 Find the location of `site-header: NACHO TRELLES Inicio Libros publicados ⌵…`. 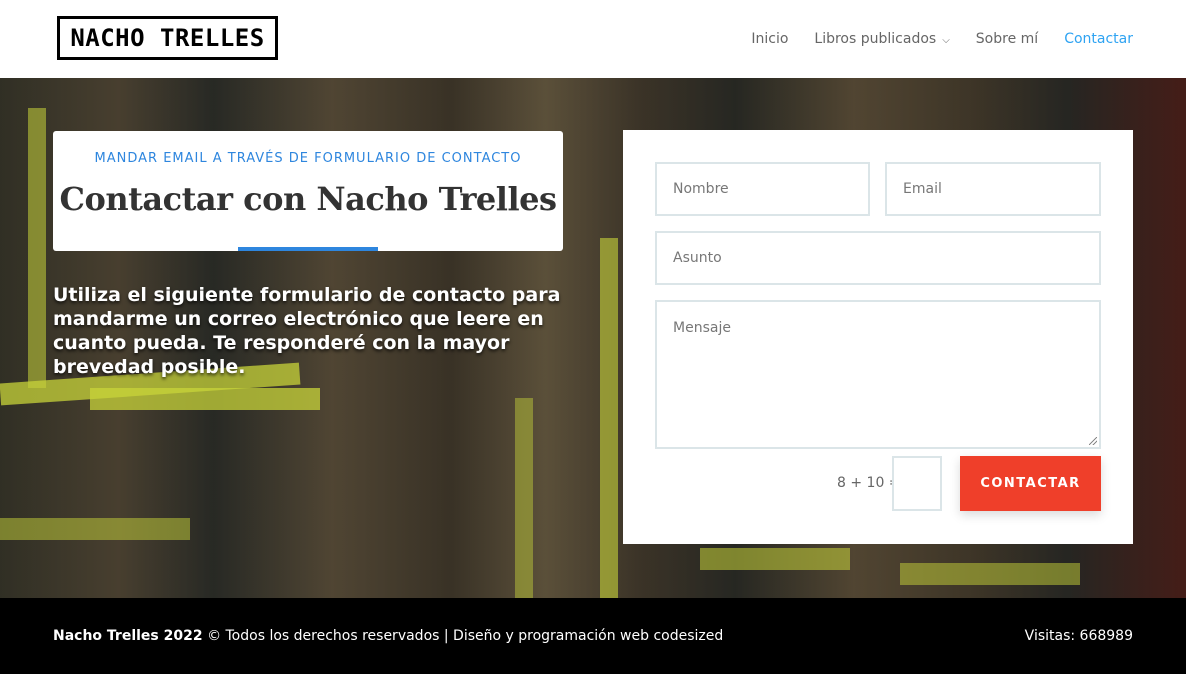

site-header: NACHO TRELLES Inicio Libros publicados ⌵… is located at coordinates (593, 39).